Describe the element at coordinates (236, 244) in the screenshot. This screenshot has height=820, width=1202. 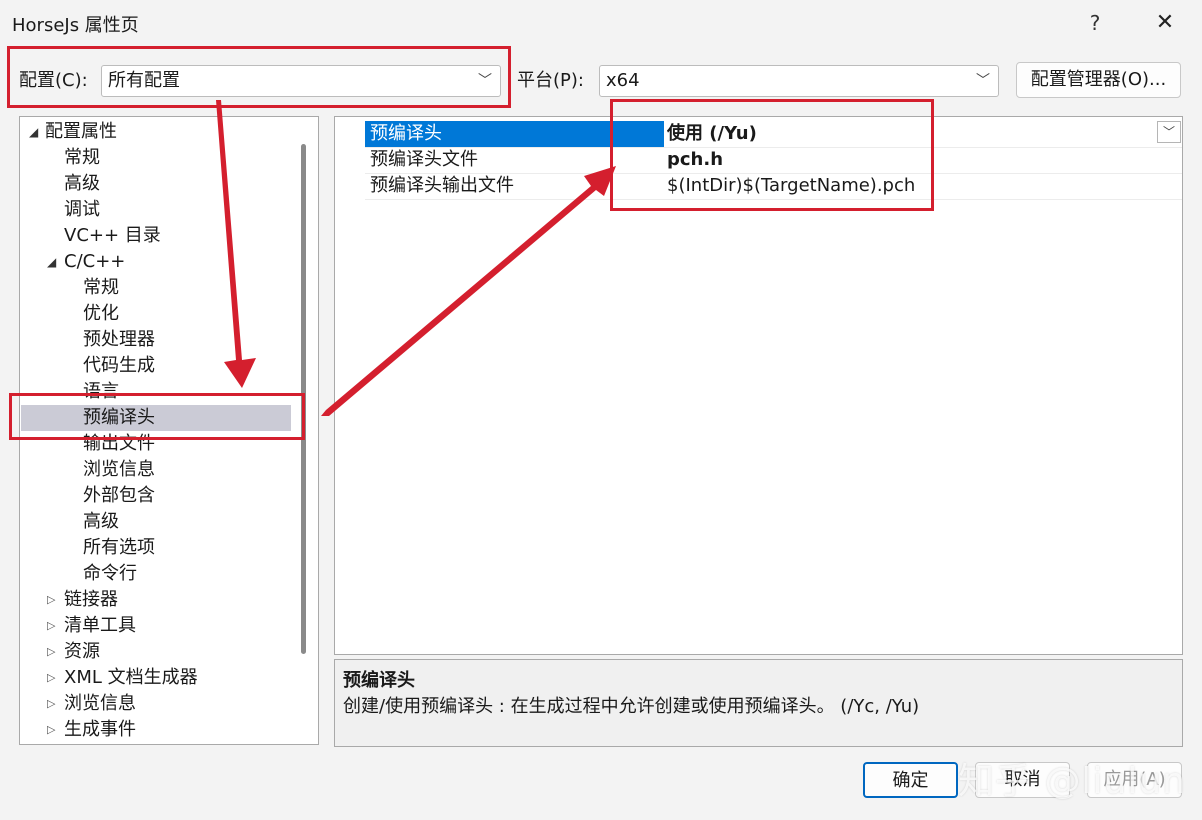
I see `arrow-down-annotation` at that location.